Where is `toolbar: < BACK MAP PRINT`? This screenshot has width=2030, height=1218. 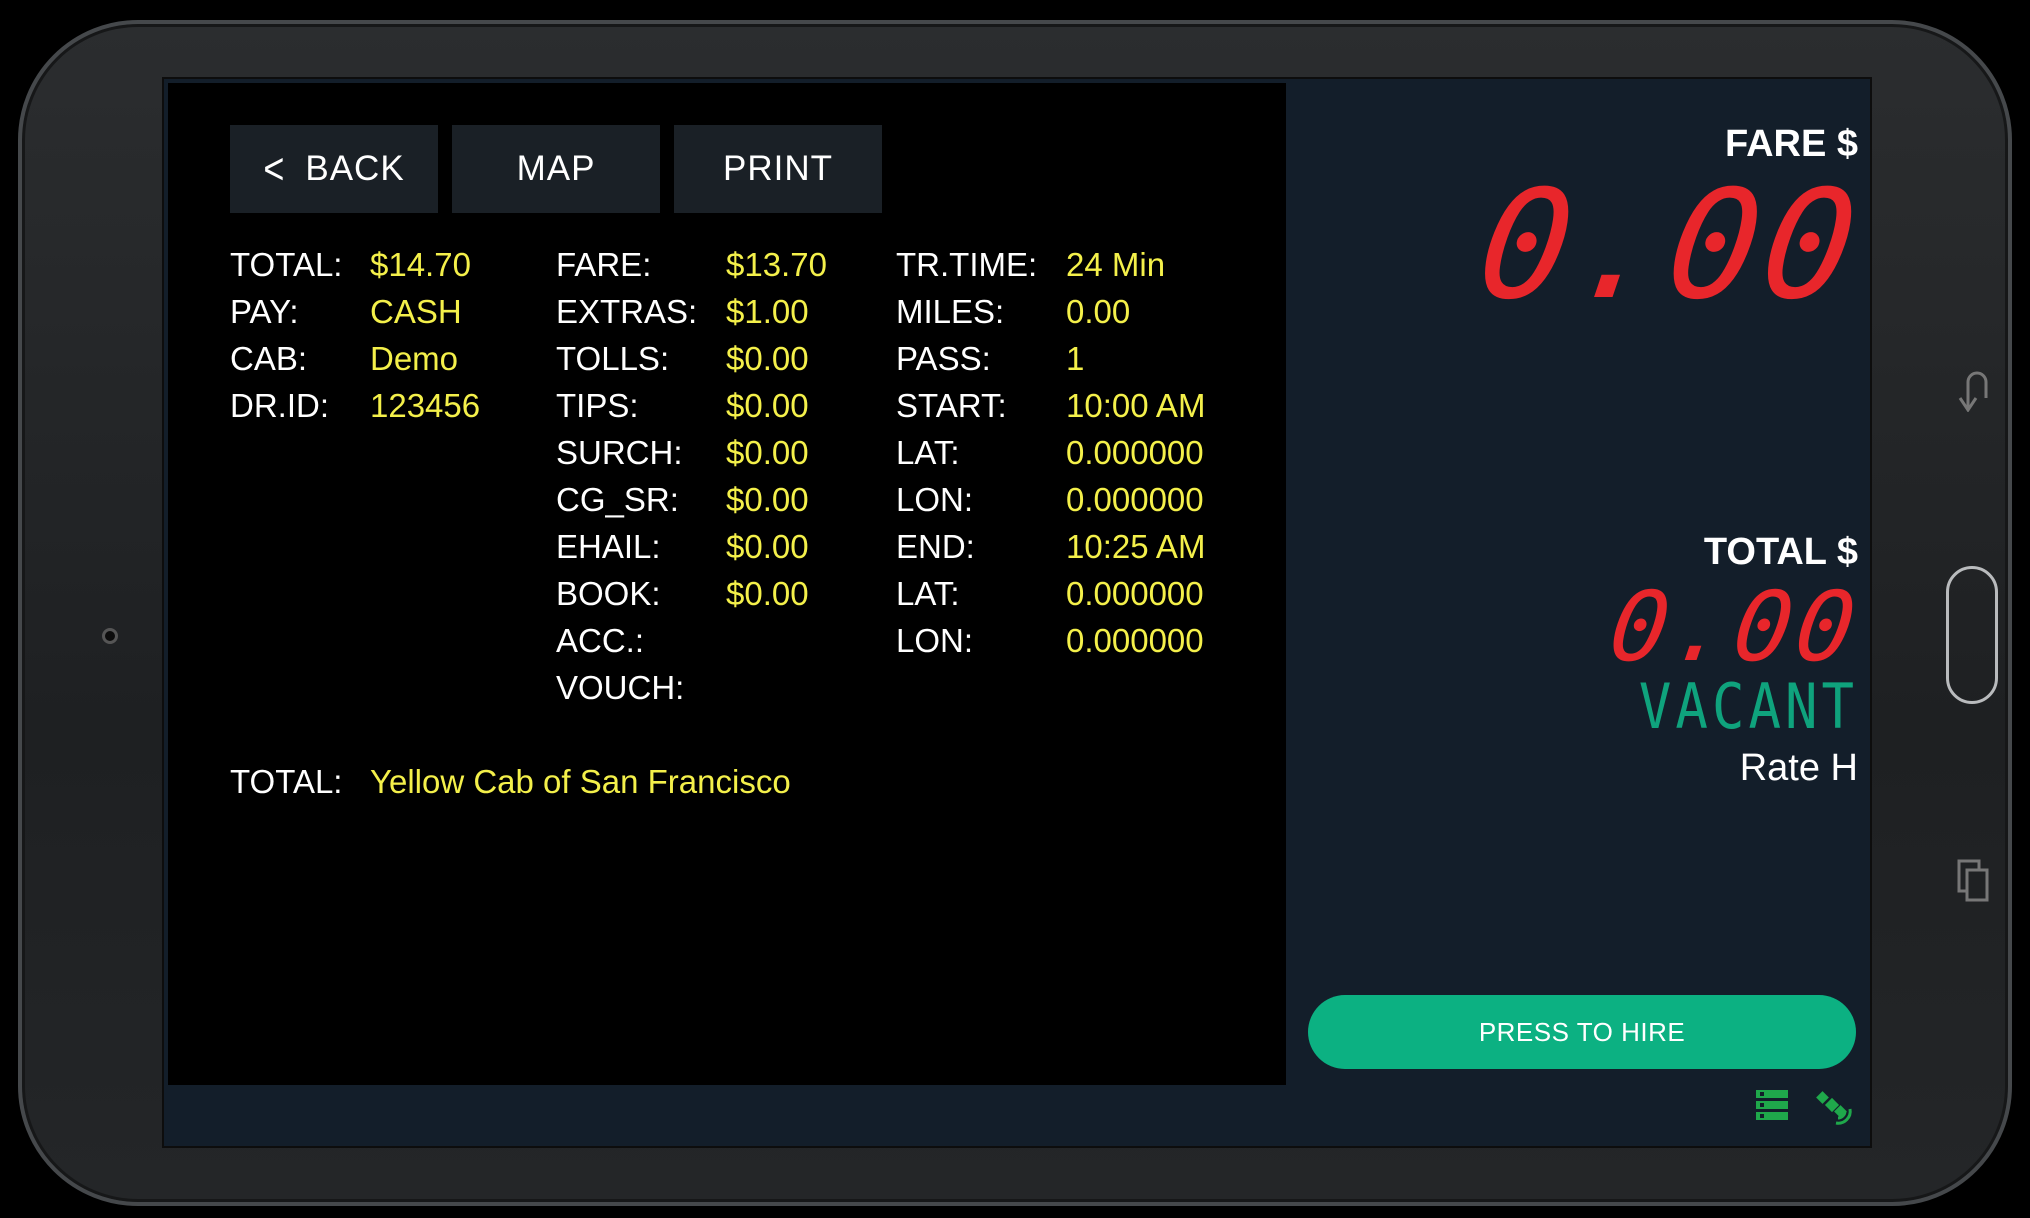 toolbar: < BACK MAP PRINT is located at coordinates (556, 169).